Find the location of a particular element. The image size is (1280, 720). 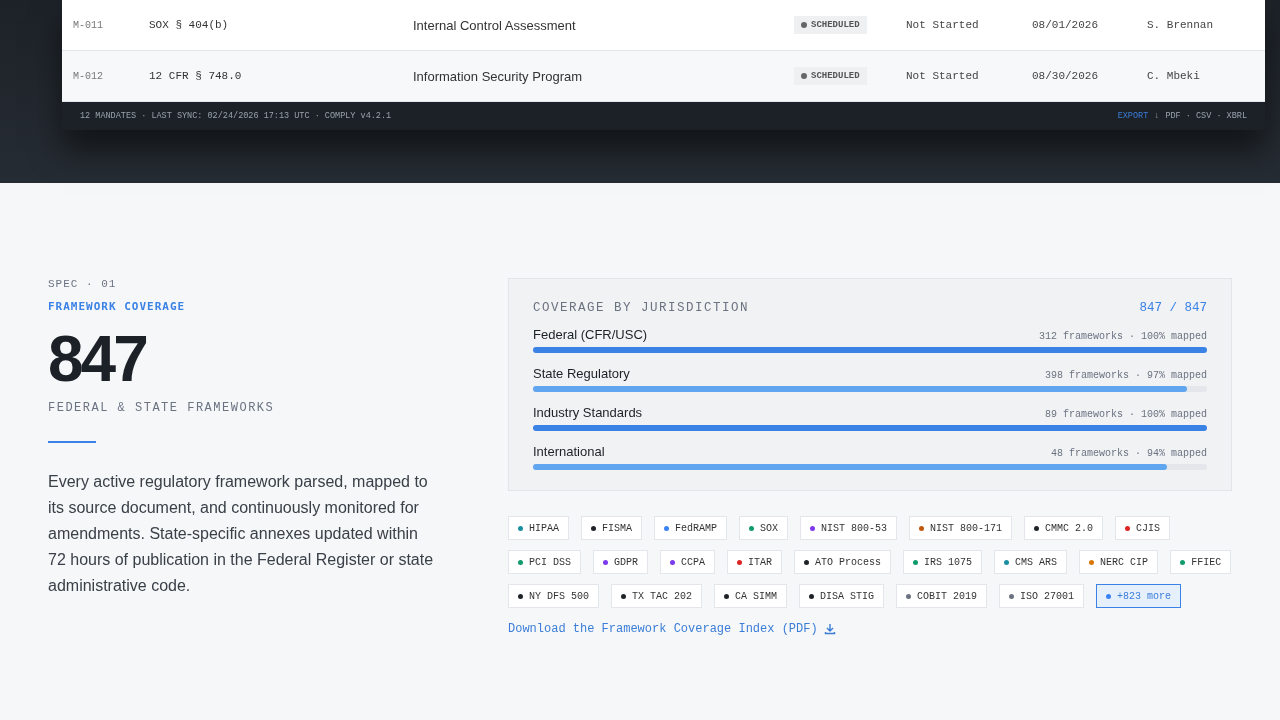

framework-tag: GDPR is located at coordinates (621, 562).